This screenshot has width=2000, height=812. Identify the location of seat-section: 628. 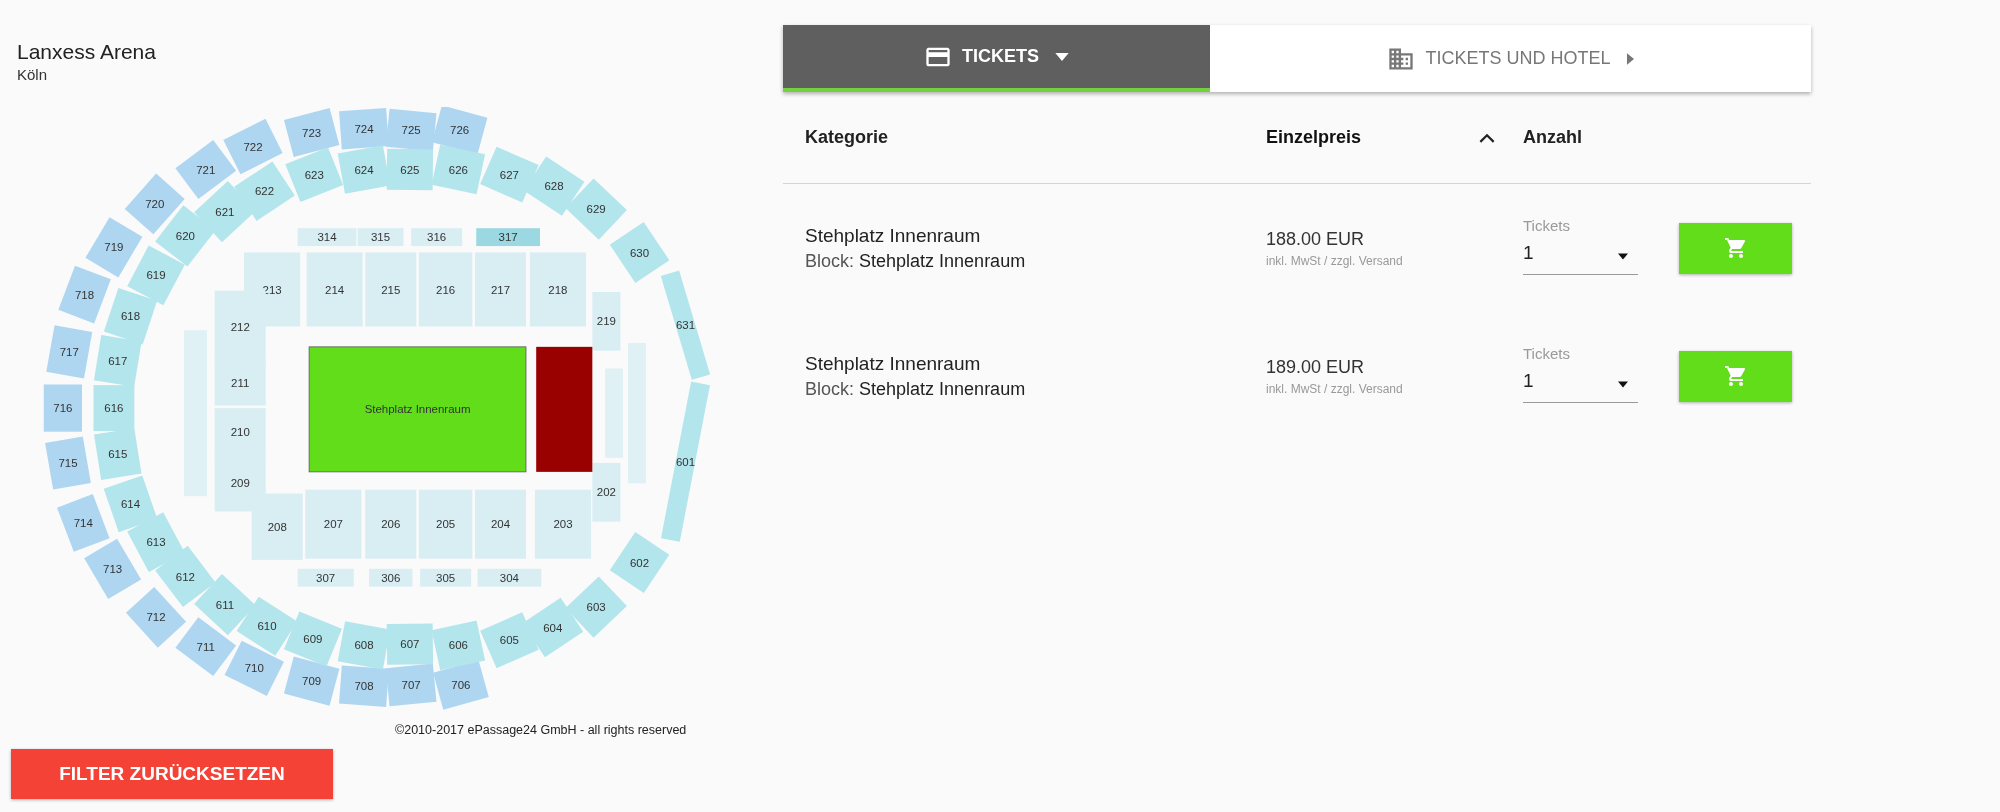
(554, 186).